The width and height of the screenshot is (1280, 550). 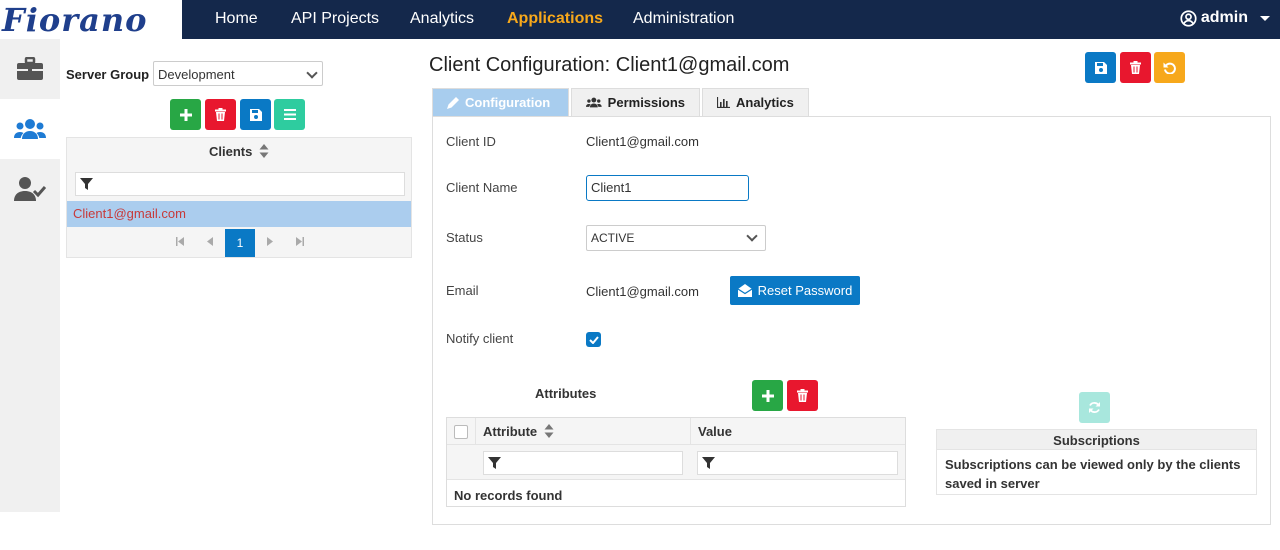 I want to click on value-filter-input, so click(x=797, y=463).